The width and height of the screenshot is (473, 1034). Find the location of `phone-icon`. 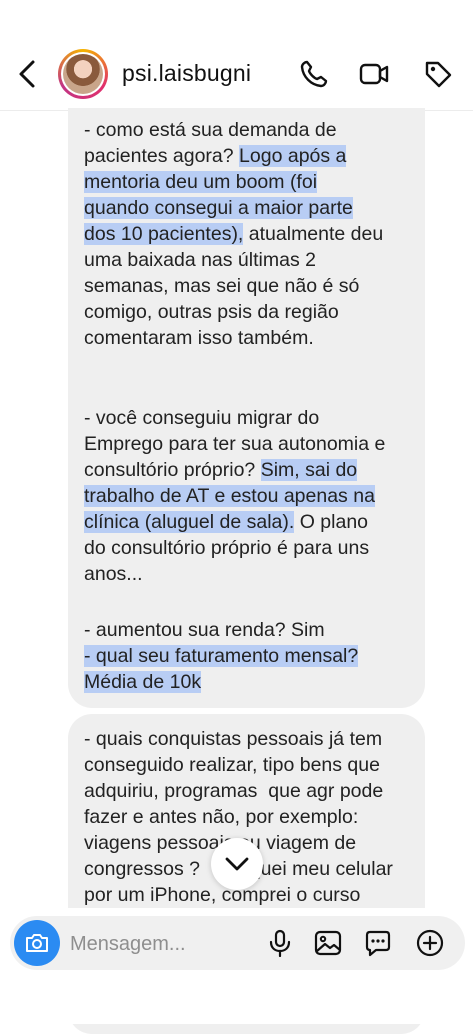

phone-icon is located at coordinates (314, 74).